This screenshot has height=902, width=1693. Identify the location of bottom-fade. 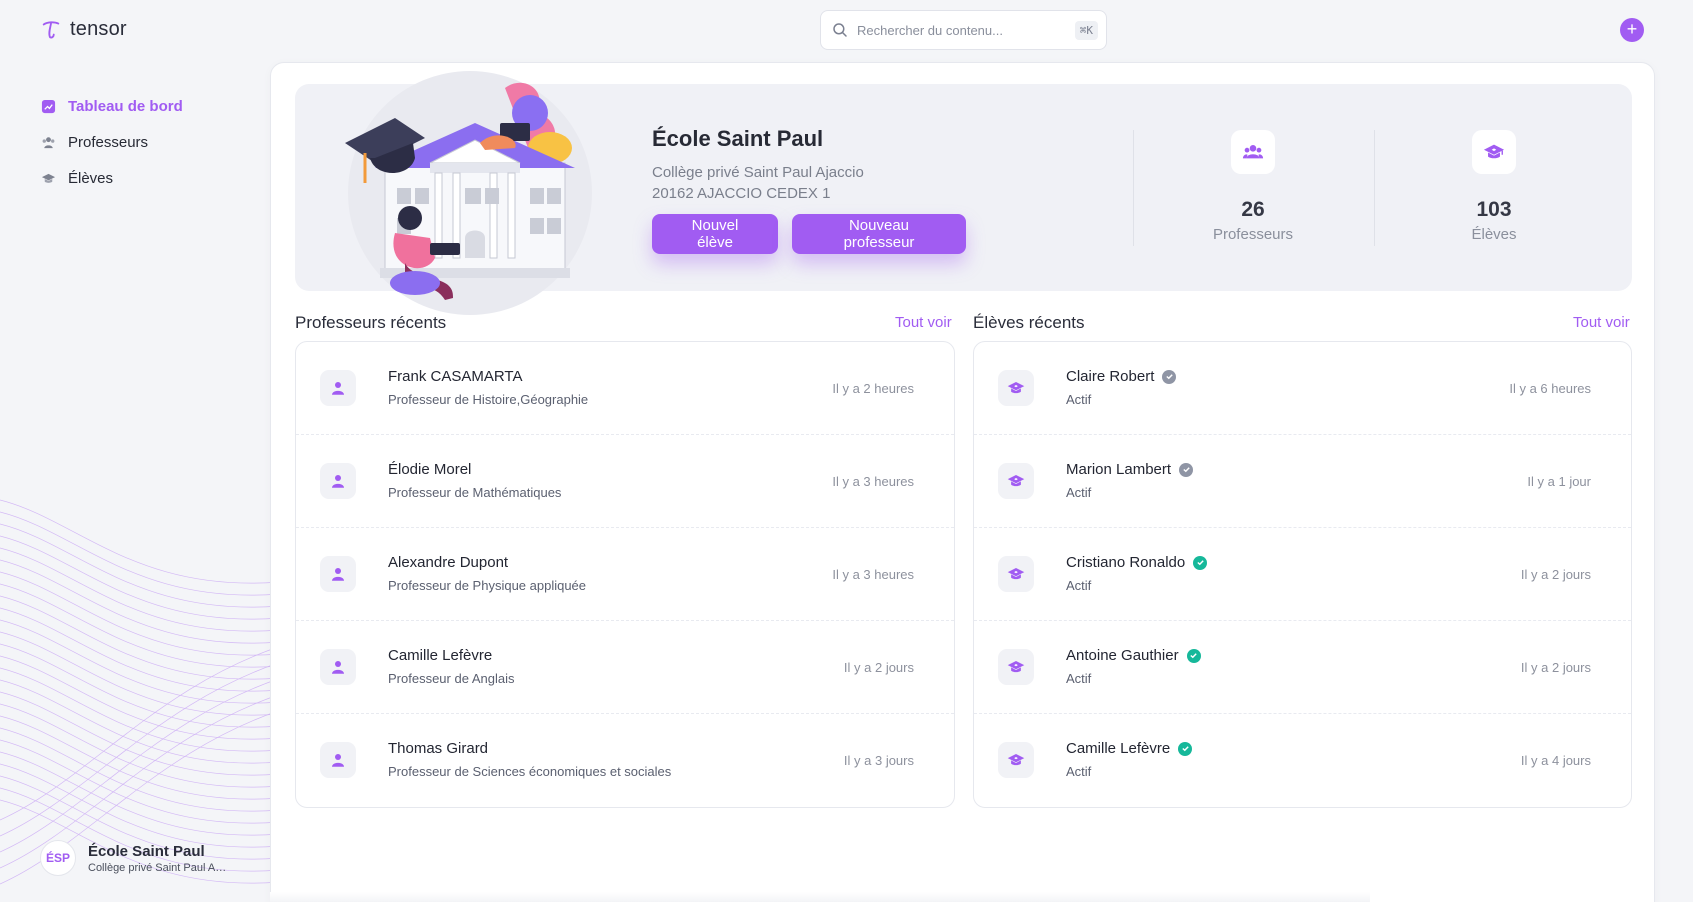
(820, 897).